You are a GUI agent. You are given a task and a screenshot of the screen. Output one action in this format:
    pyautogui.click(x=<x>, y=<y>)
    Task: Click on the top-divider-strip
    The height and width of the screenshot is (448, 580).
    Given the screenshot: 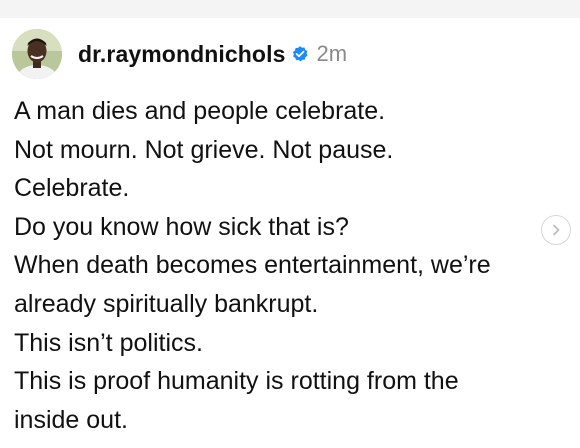 What is the action you would take?
    pyautogui.click(x=290, y=9)
    